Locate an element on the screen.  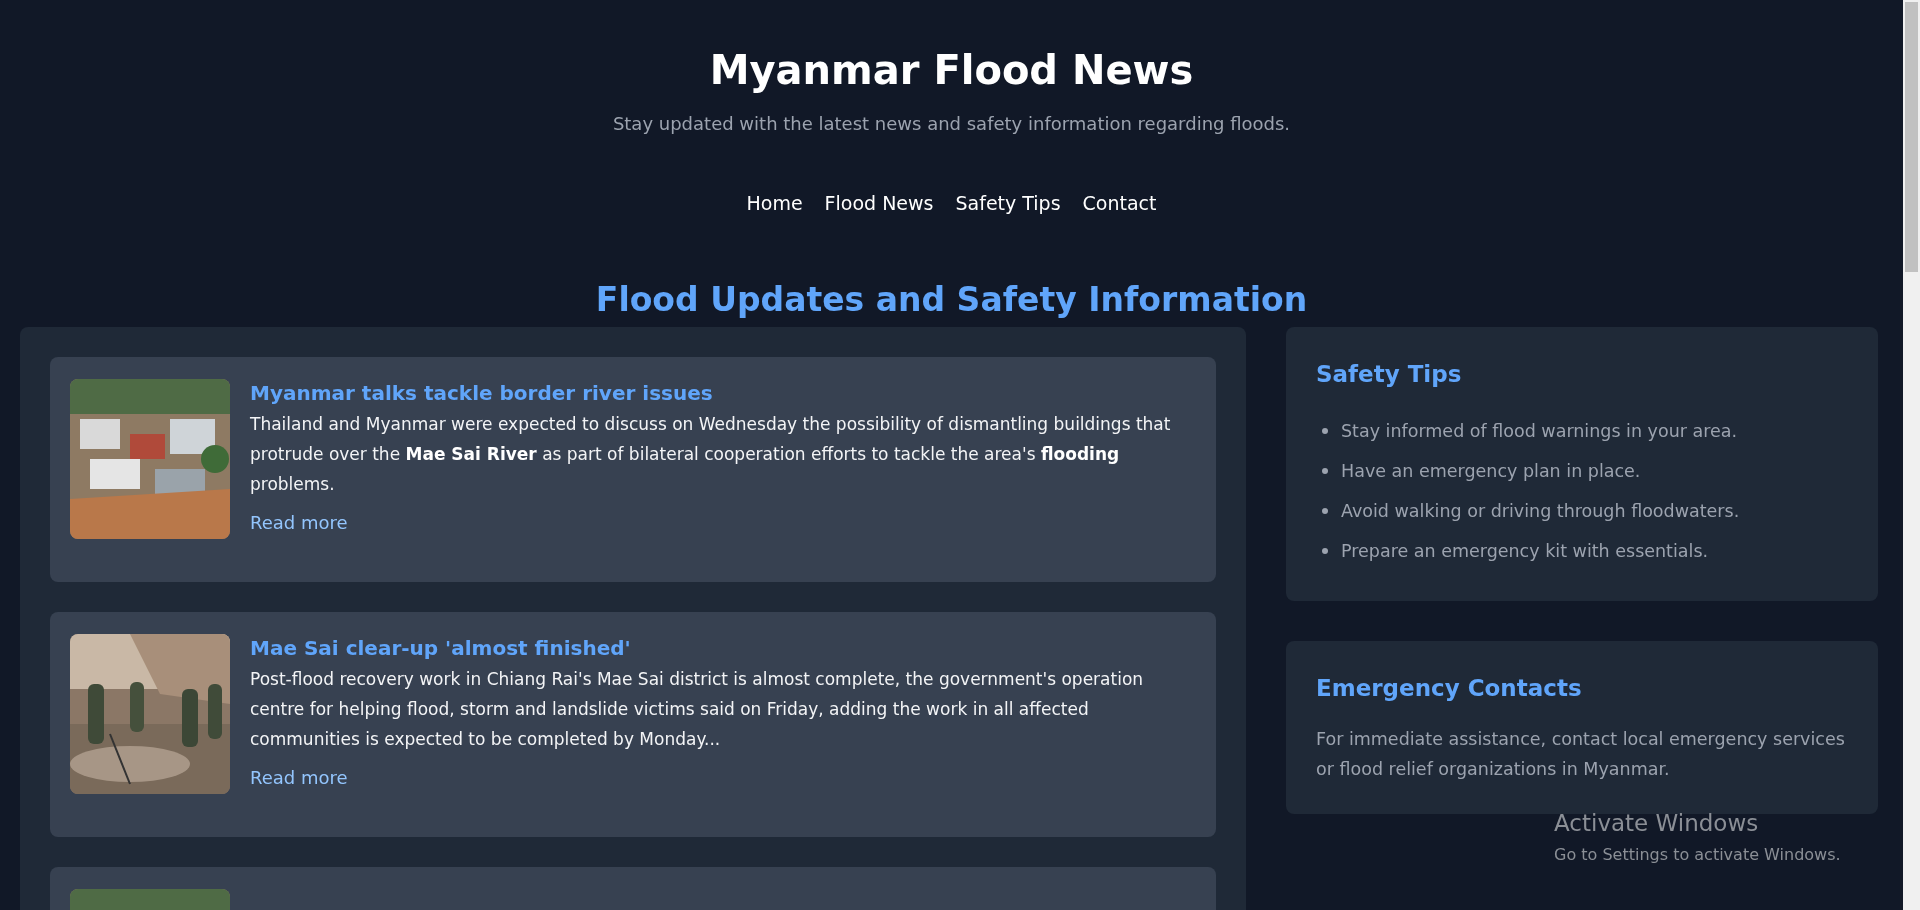
section-title: Flood Updates and Safety Information is located at coordinates (951, 299).